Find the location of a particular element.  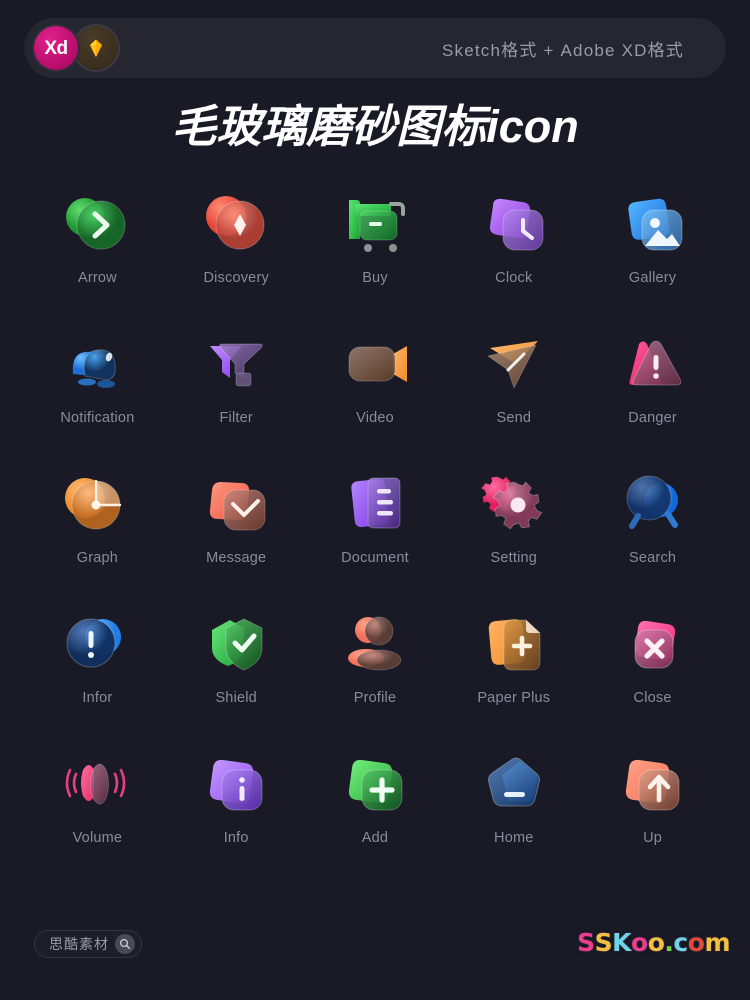

search-icon is located at coordinates (125, 944).